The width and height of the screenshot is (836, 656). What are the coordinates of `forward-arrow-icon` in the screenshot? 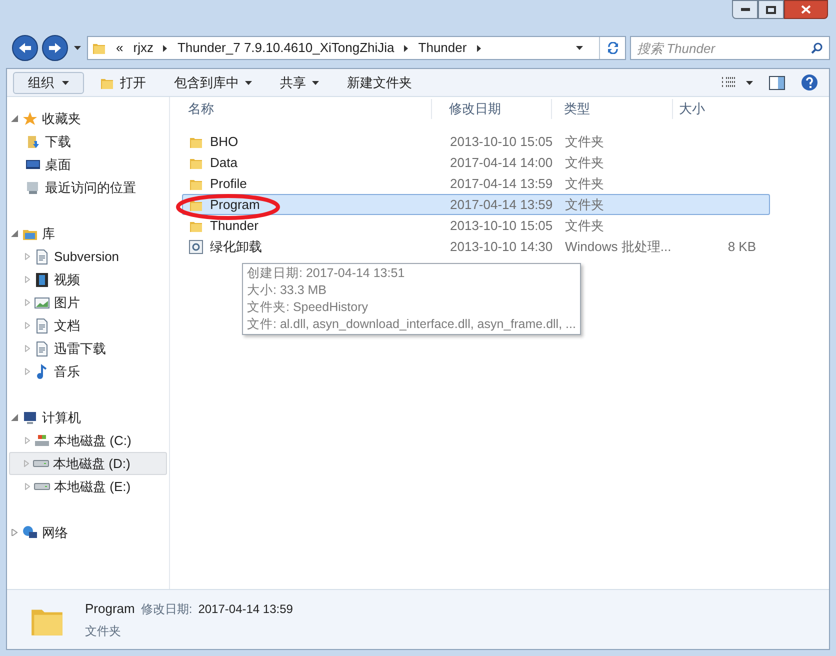 It's located at (55, 48).